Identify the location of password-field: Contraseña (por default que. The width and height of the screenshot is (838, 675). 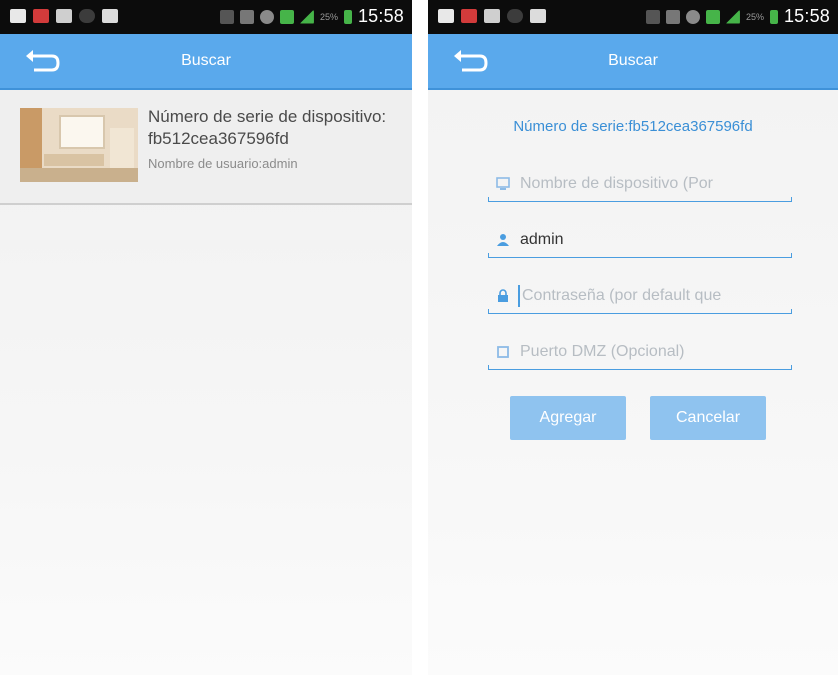
(640, 295).